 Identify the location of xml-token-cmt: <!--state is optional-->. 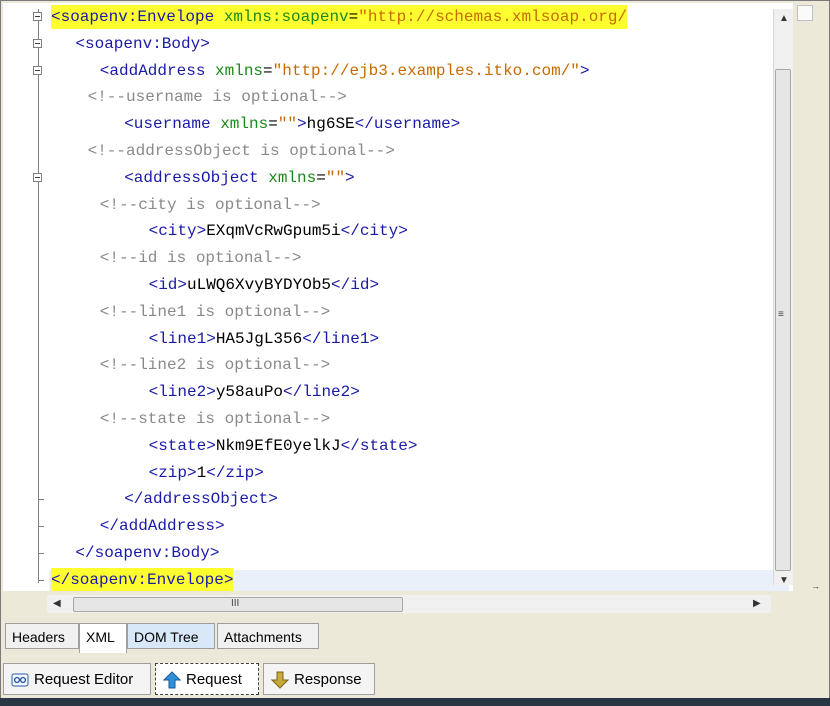
(215, 419).